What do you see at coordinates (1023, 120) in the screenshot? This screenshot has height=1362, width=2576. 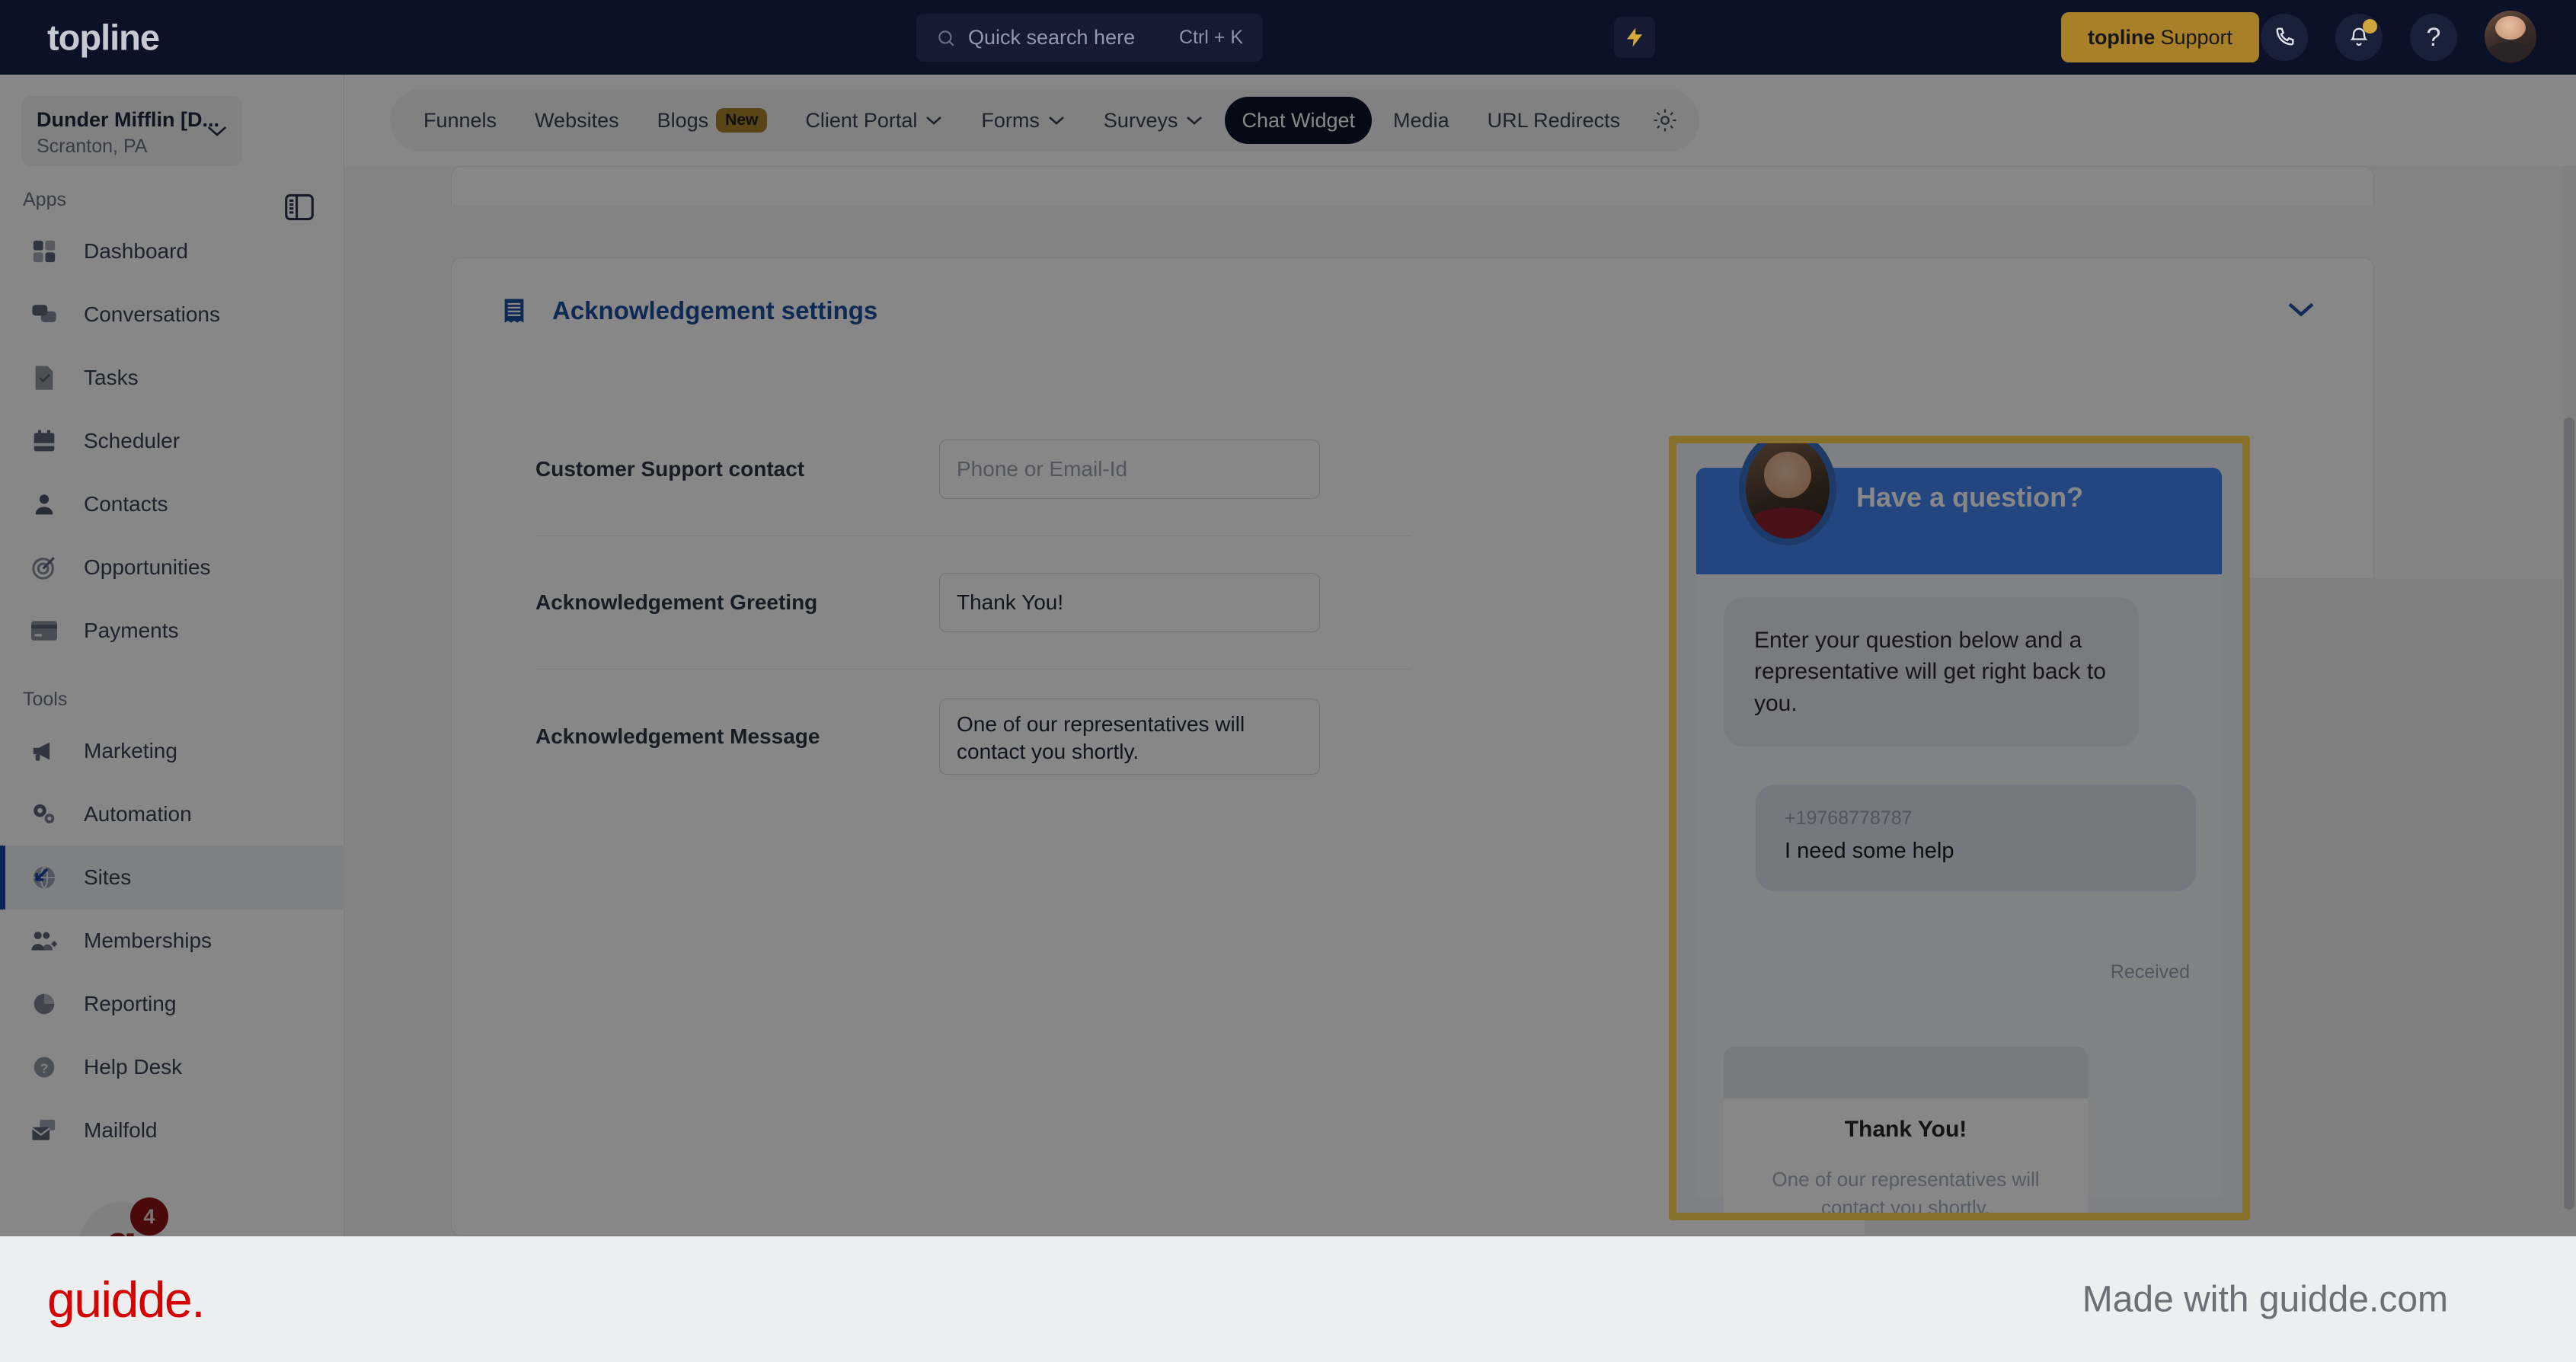 I see `tab-forms: Forms` at bounding box center [1023, 120].